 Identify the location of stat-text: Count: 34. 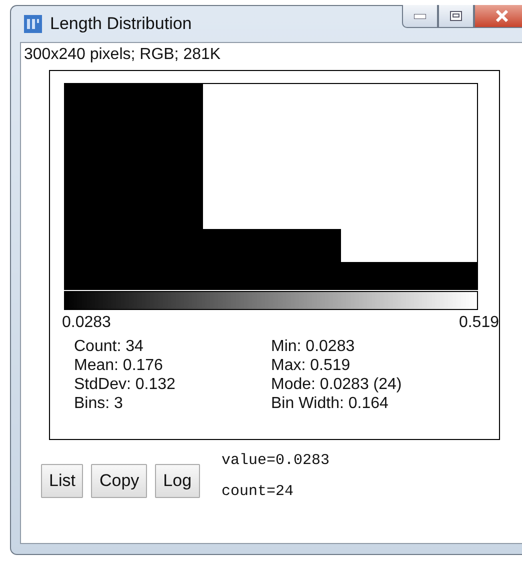
(109, 347).